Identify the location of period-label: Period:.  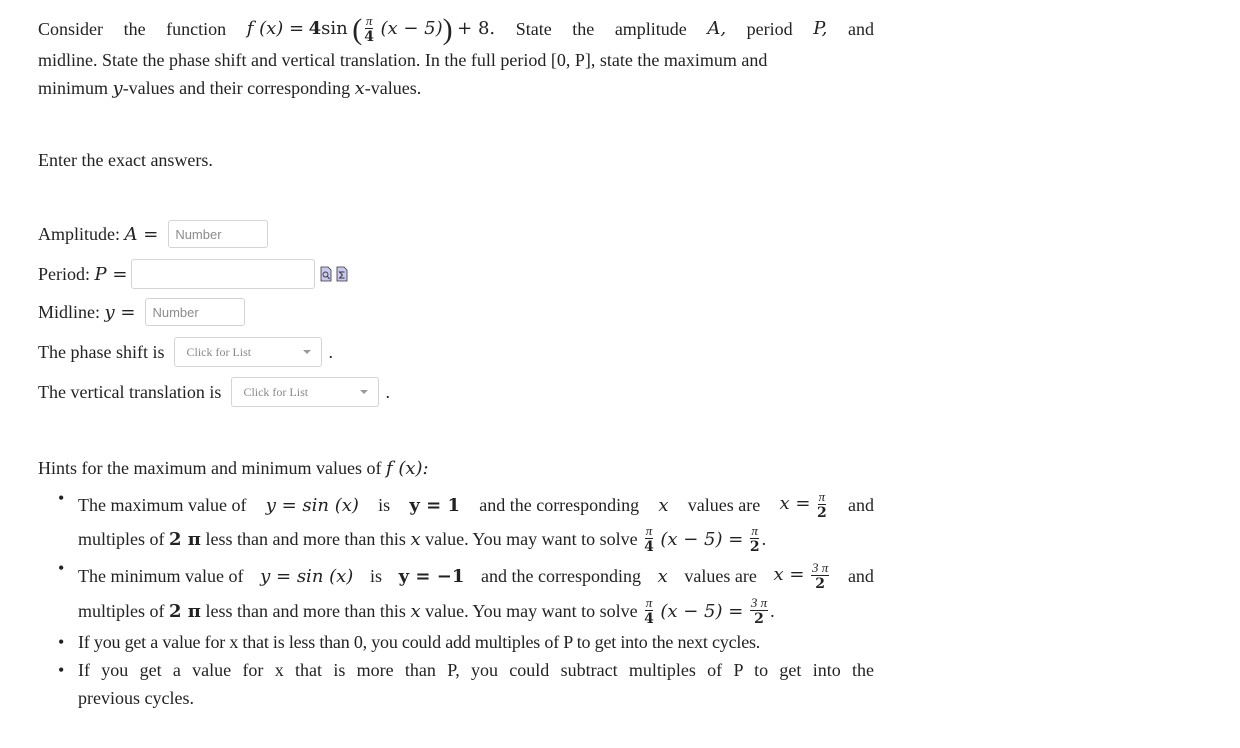
(64, 273).